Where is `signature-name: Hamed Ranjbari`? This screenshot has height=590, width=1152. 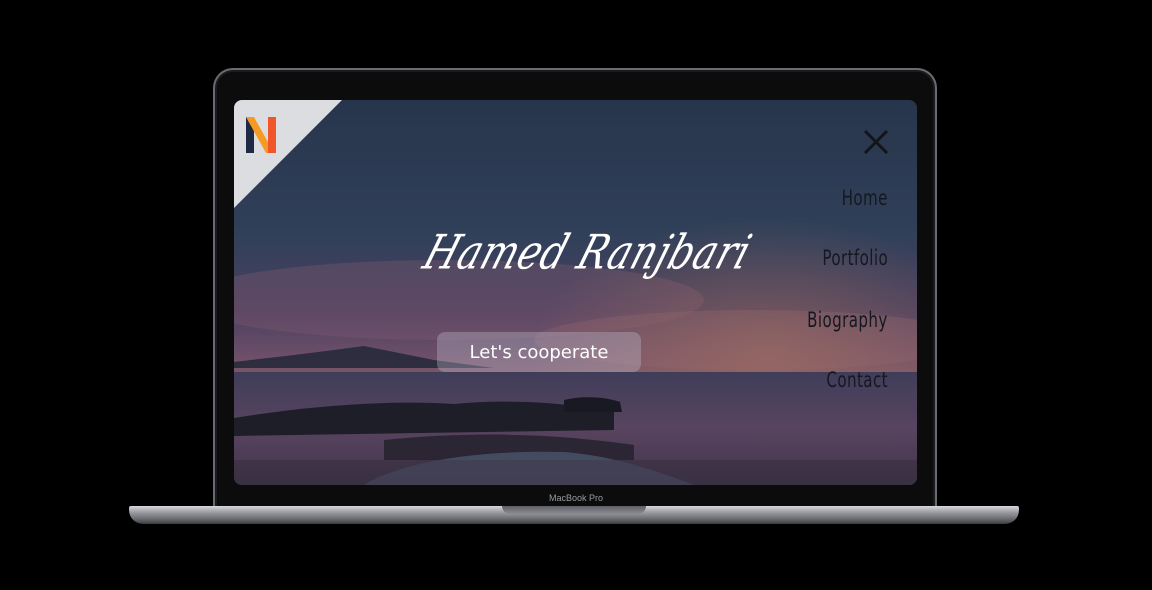
signature-name: Hamed Ranjbari is located at coordinates (588, 252).